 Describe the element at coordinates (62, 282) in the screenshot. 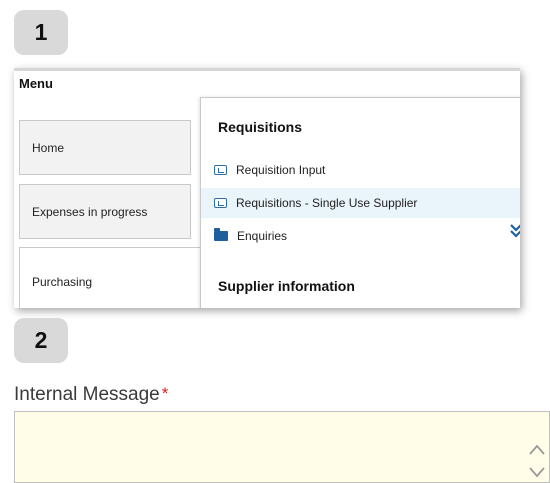

I see `menu-item-label: Purchasing` at that location.